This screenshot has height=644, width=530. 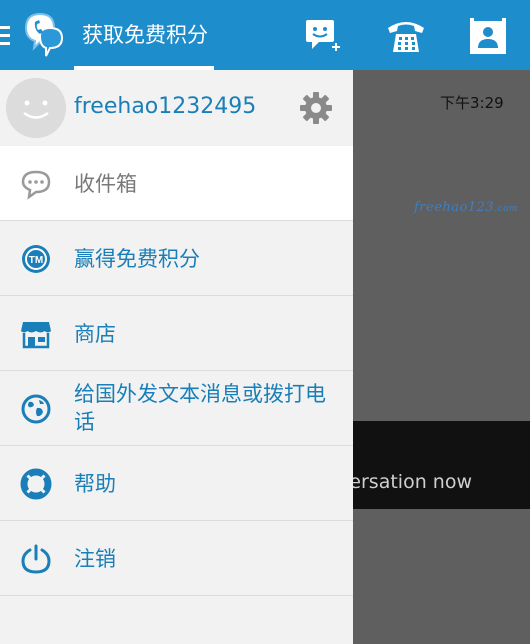 I want to click on svg-text: TM, so click(x=36, y=260).